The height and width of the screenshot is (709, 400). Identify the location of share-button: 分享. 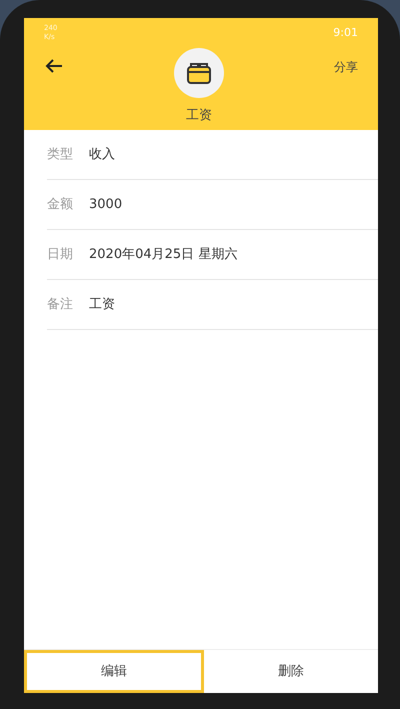
(346, 67).